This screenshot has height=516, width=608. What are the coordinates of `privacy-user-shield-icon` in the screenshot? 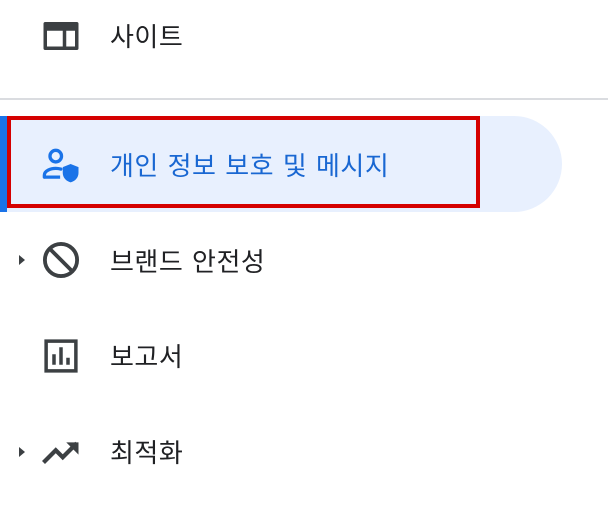 It's located at (61, 164).